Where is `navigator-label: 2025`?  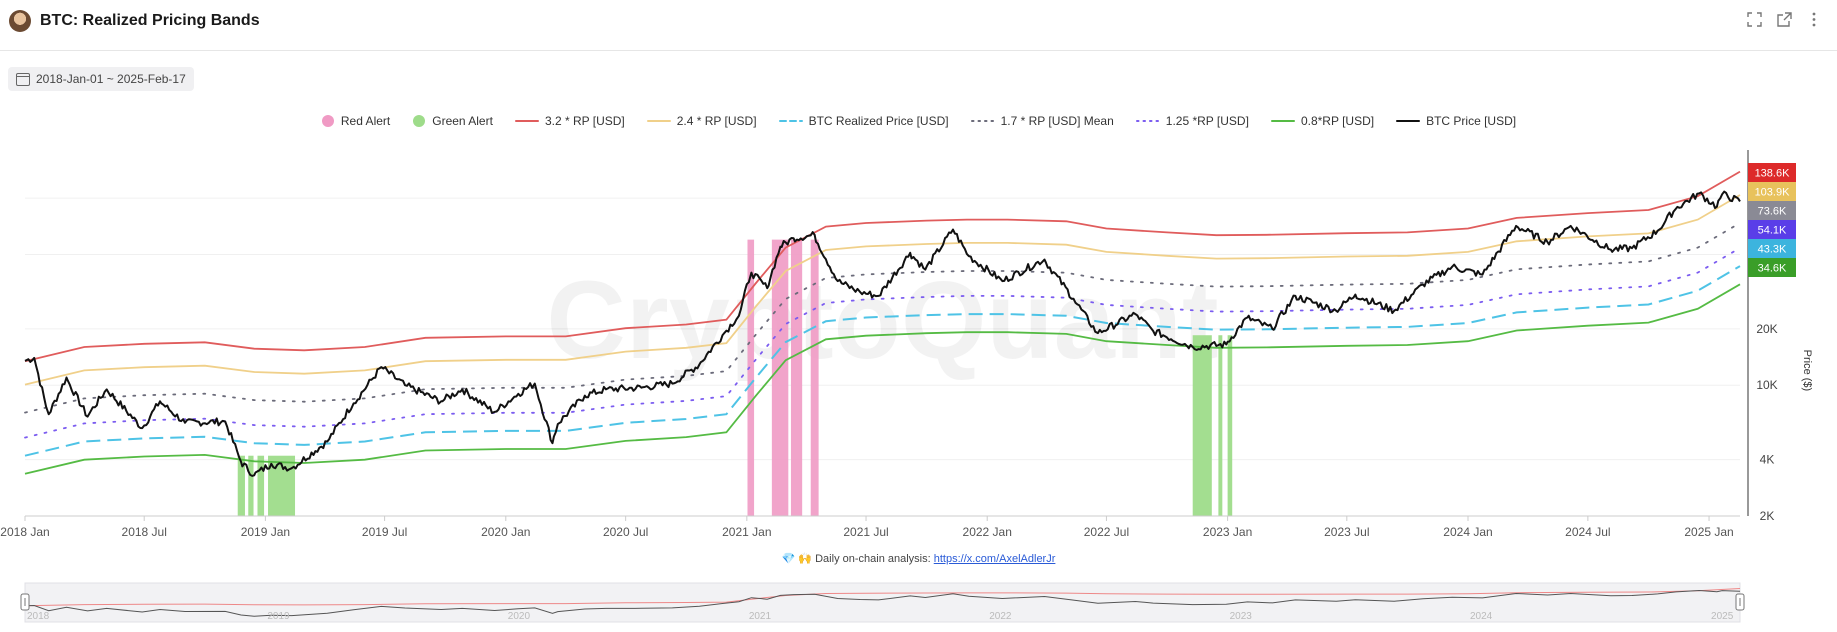 navigator-label: 2025 is located at coordinates (1722, 616).